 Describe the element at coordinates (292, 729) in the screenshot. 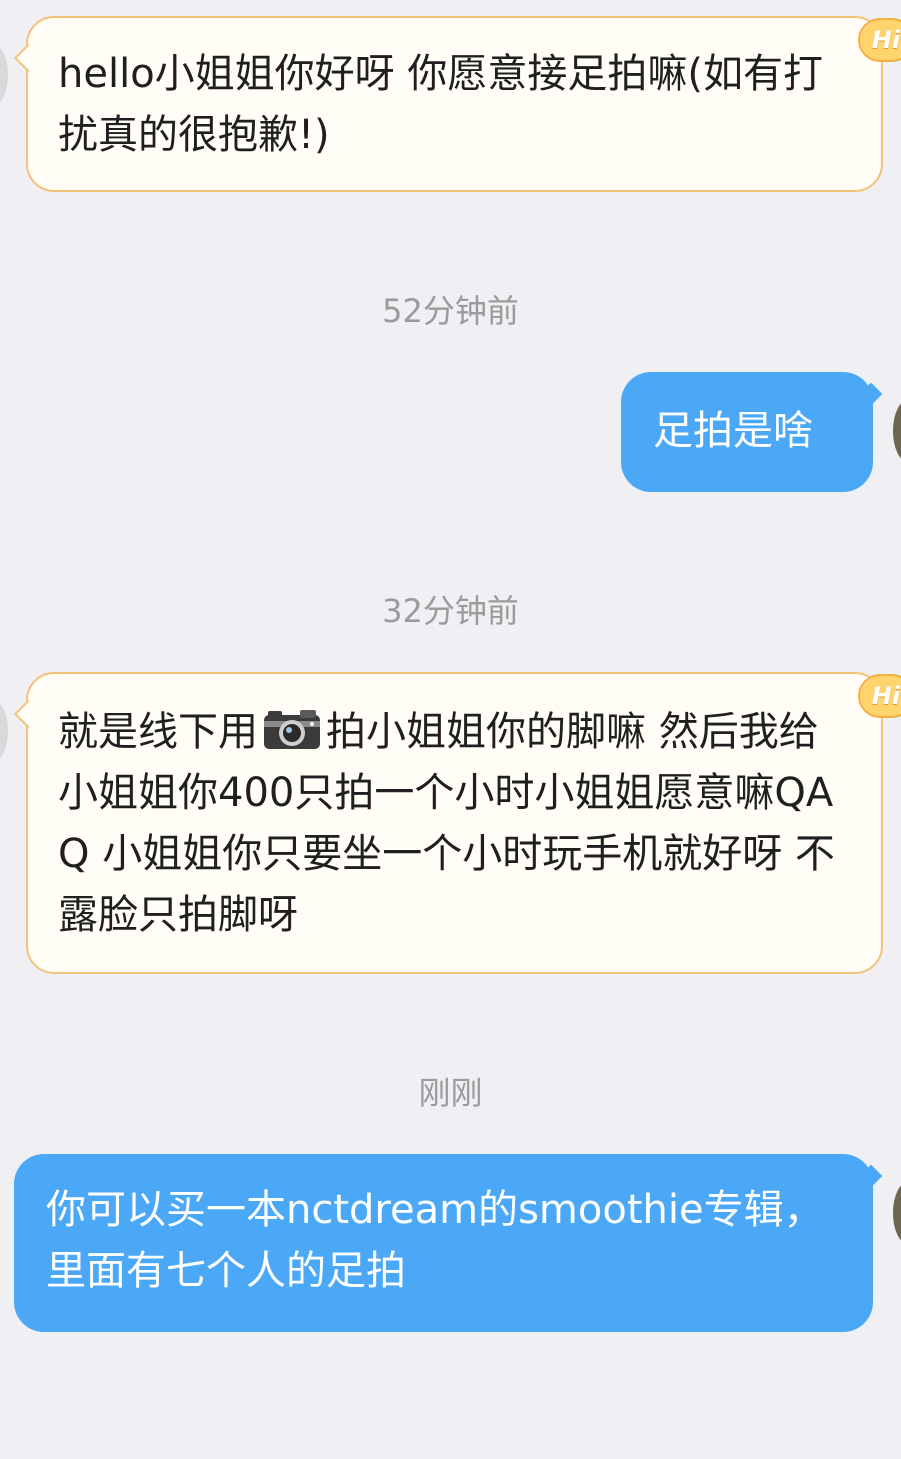

I see `camera-icon` at that location.